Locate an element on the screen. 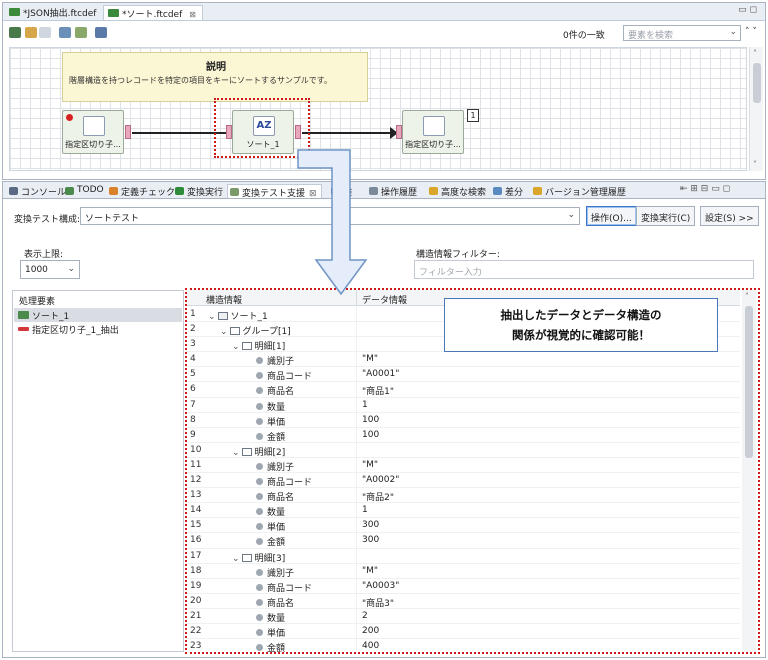 The image size is (768, 660). error-marker-icon is located at coordinates (69, 117).